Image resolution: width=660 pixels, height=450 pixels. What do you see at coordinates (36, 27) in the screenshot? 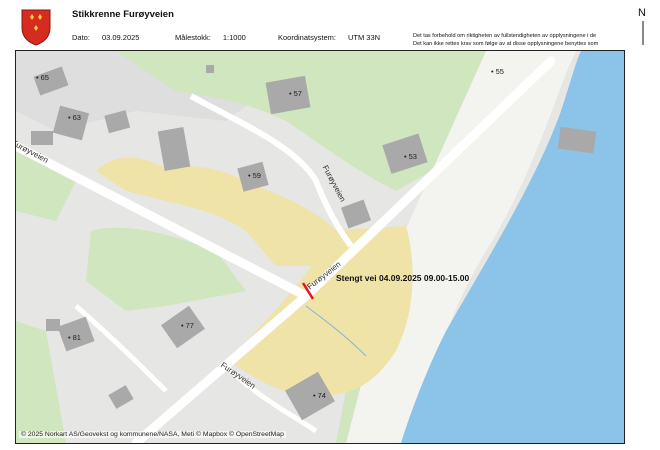
I see `municipality-crest-icon` at bounding box center [36, 27].